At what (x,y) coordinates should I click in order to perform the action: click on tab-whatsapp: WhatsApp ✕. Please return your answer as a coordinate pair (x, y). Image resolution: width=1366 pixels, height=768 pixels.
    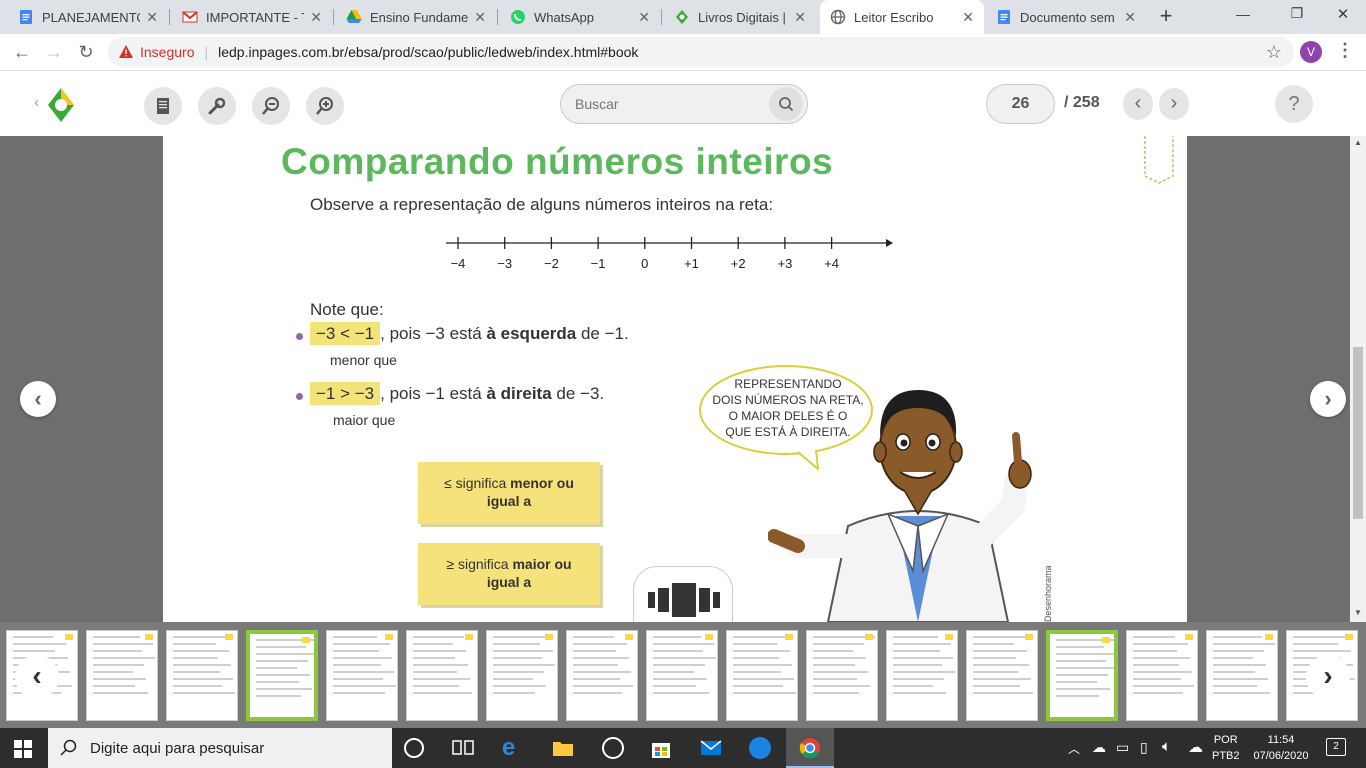
    Looking at the image, I should click on (580, 17).